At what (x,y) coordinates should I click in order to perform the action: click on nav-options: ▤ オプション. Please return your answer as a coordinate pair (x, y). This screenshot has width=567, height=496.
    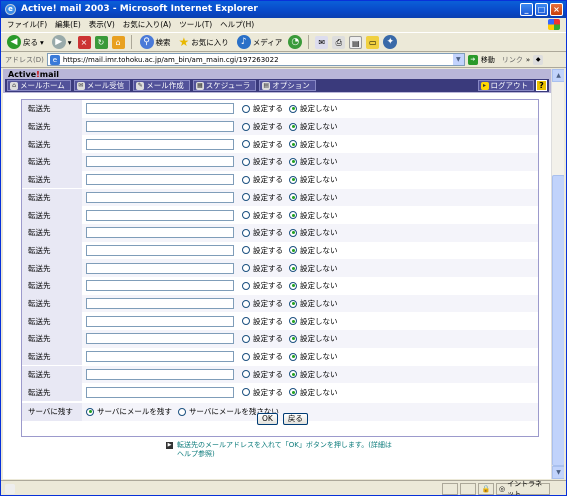
    Looking at the image, I should click on (287, 85).